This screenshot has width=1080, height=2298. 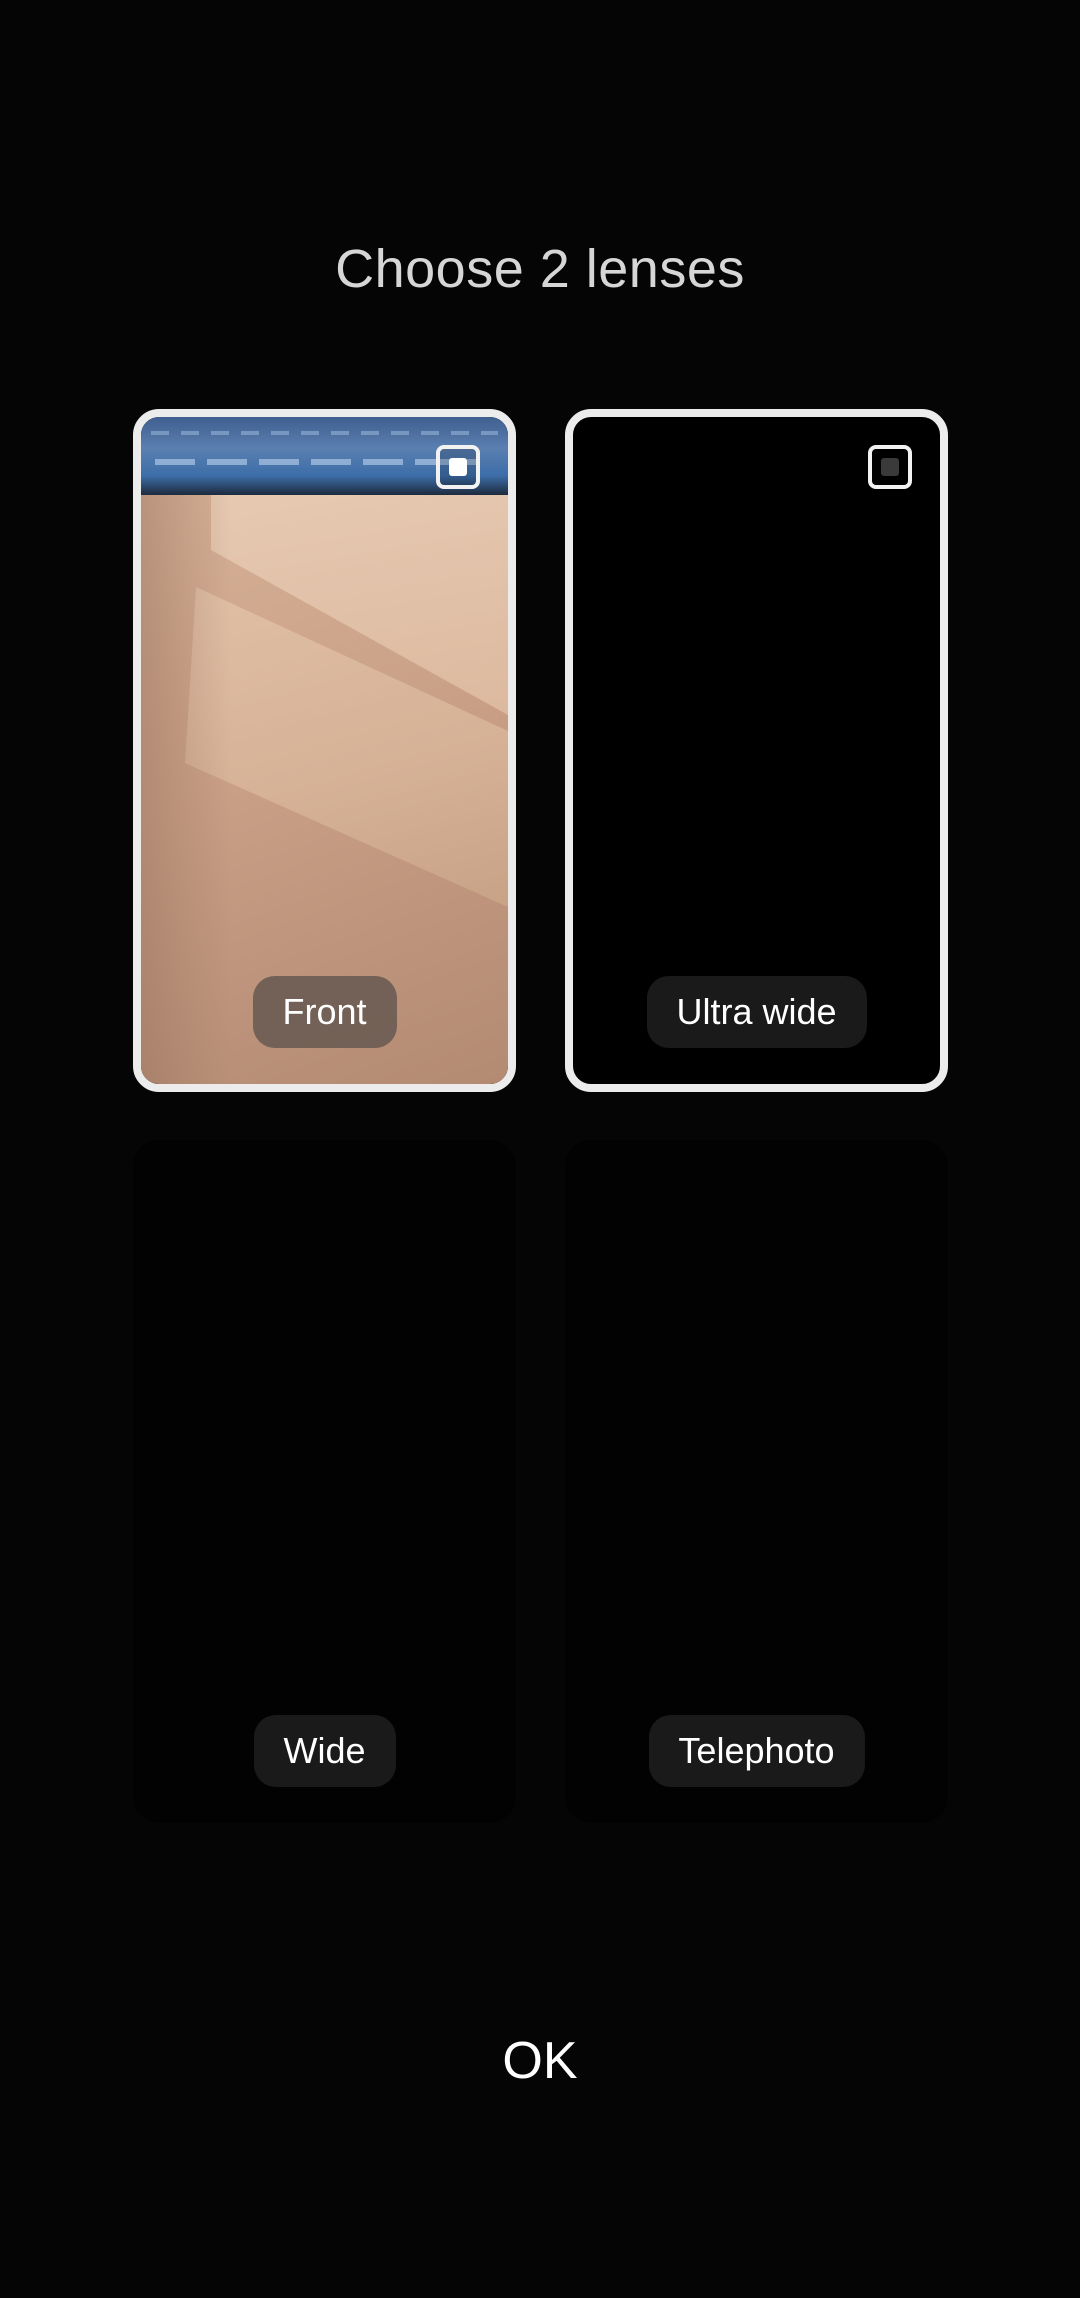 I want to click on lens-option-wide: Wide, so click(x=324, y=1481).